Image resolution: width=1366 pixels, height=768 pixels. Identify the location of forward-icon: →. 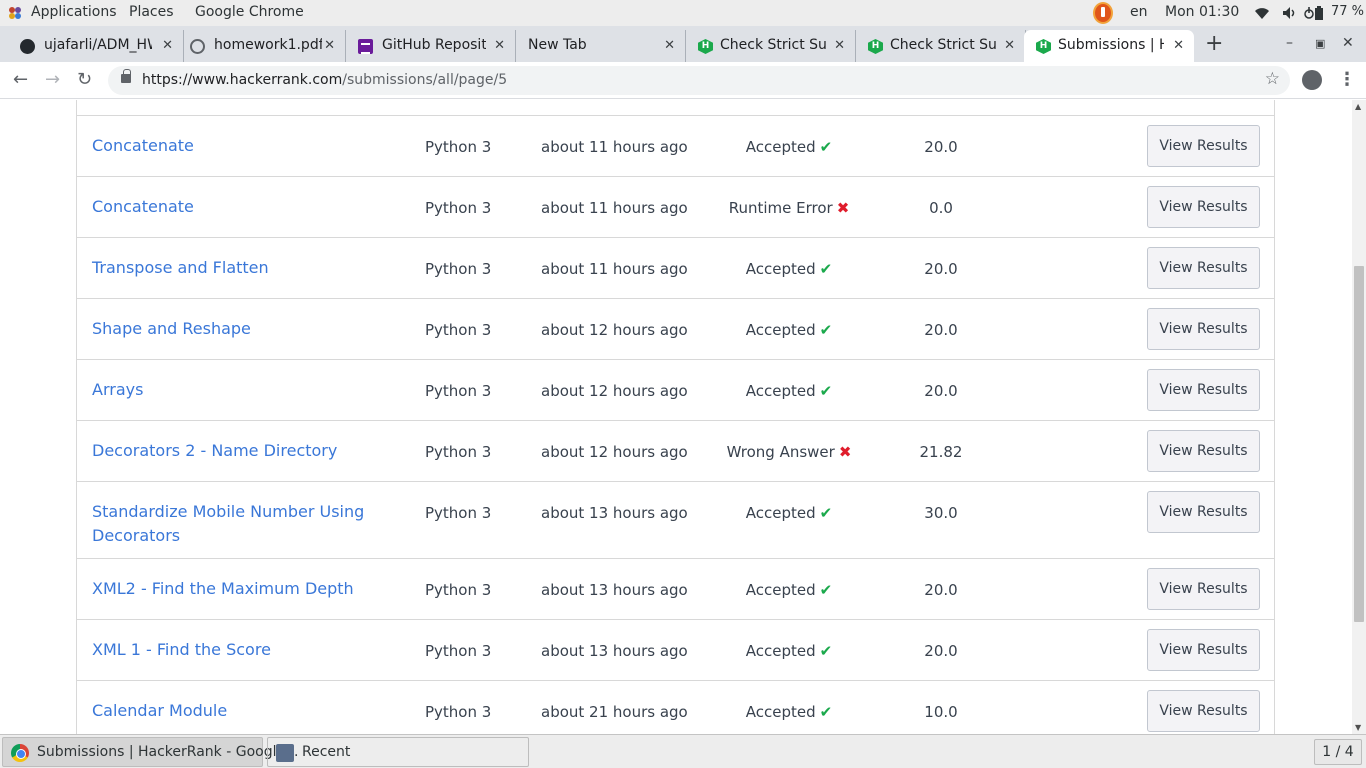
(52, 79).